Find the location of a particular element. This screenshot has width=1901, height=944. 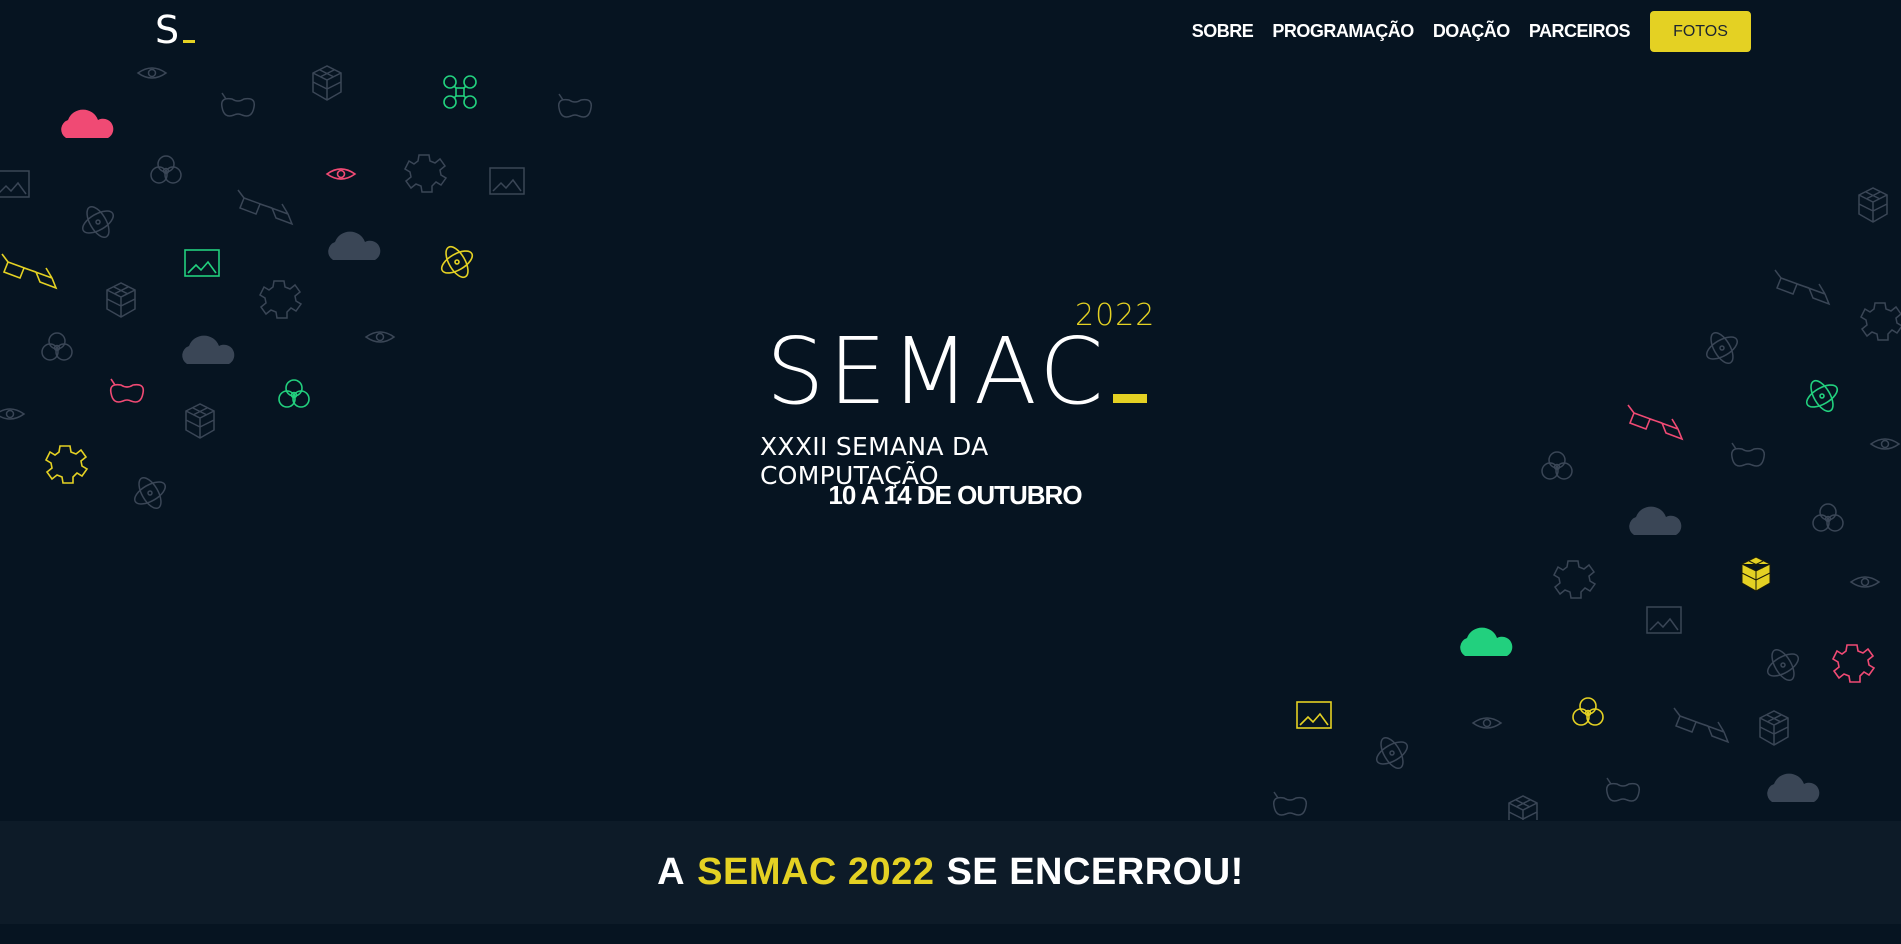

event-dates: 10 A 14 DE OUTUBRO is located at coordinates (955, 495).